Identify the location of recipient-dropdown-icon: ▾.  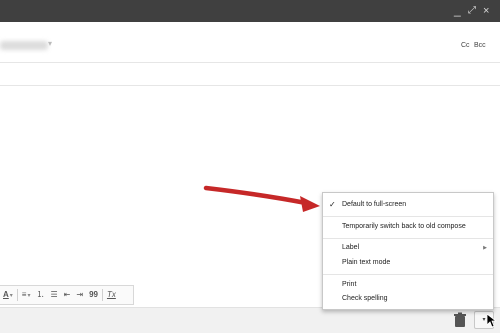
(50, 43).